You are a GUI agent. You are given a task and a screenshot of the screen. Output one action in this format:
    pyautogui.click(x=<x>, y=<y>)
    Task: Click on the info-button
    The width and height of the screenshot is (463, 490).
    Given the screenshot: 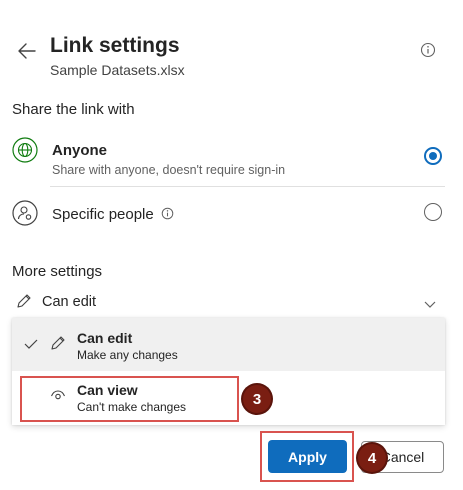 What is the action you would take?
    pyautogui.click(x=428, y=50)
    